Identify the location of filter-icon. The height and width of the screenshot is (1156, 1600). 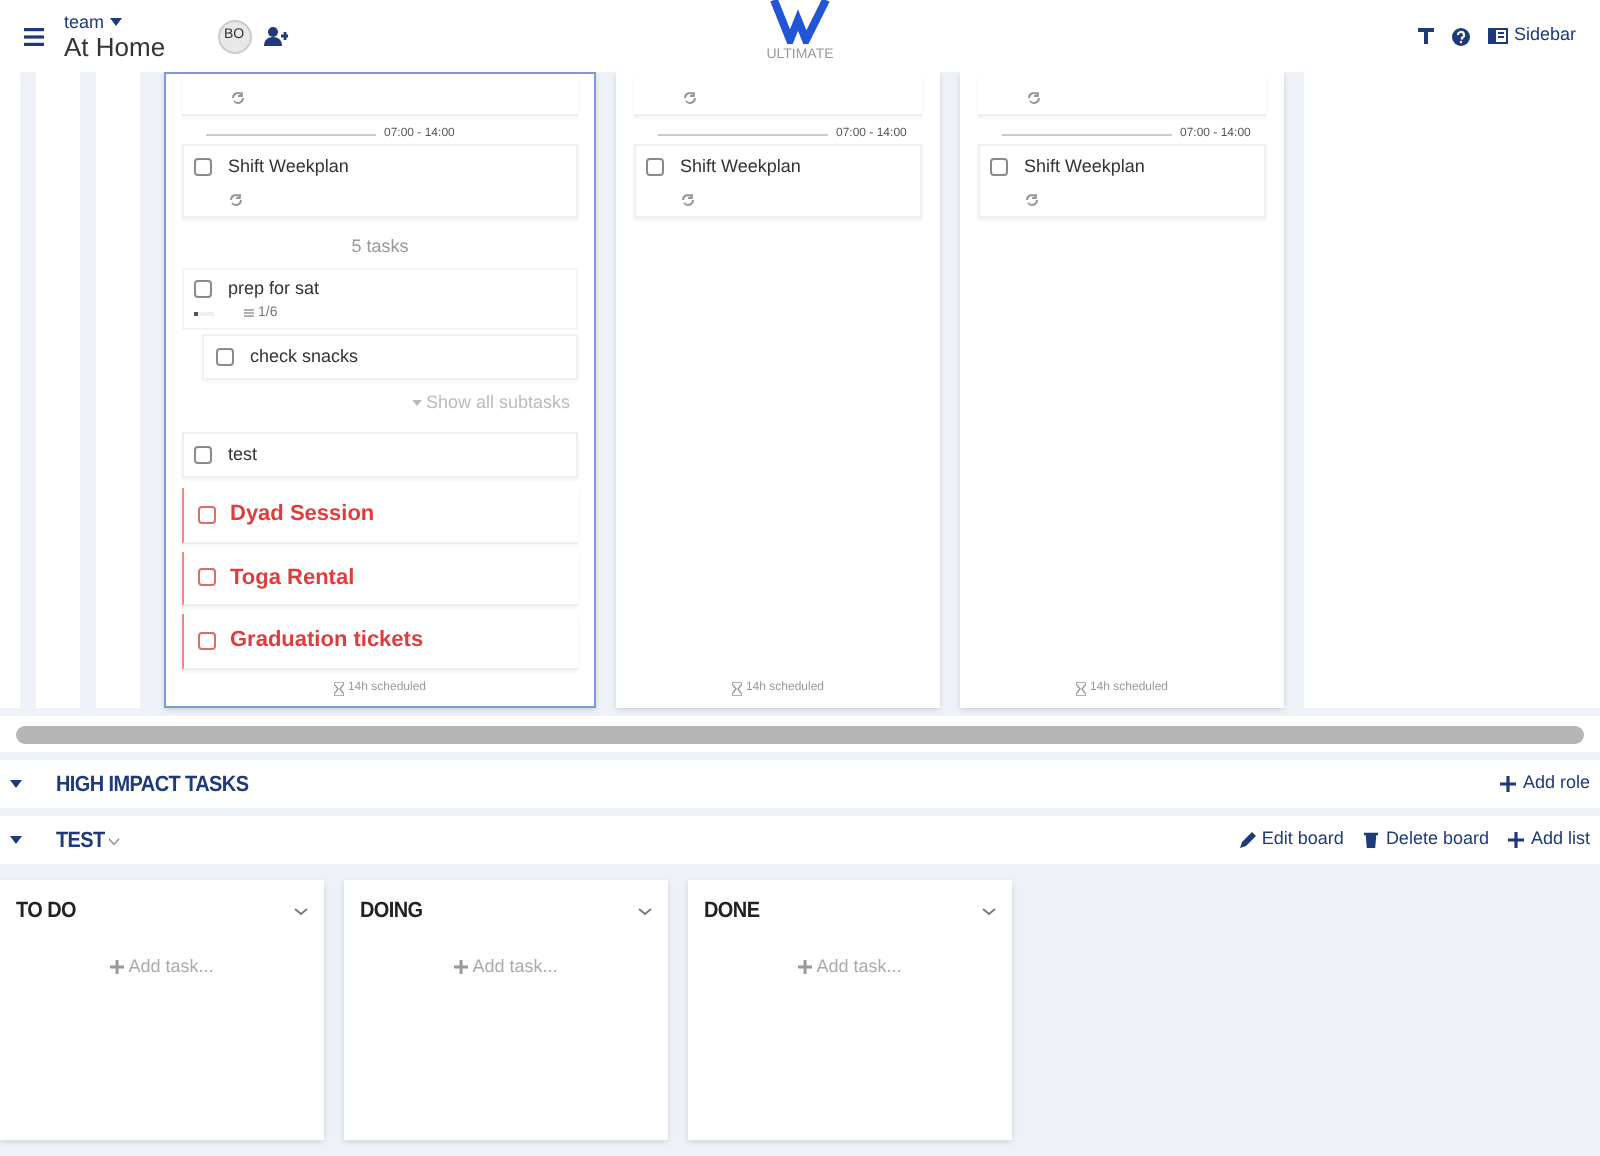
(1425, 36).